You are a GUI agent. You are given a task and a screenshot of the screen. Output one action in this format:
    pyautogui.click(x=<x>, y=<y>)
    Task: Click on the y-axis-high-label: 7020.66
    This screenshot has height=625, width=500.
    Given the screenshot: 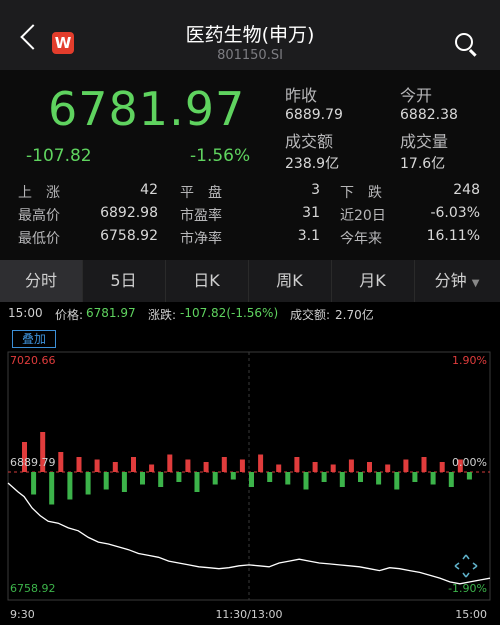 What is the action you would take?
    pyautogui.click(x=33, y=360)
    